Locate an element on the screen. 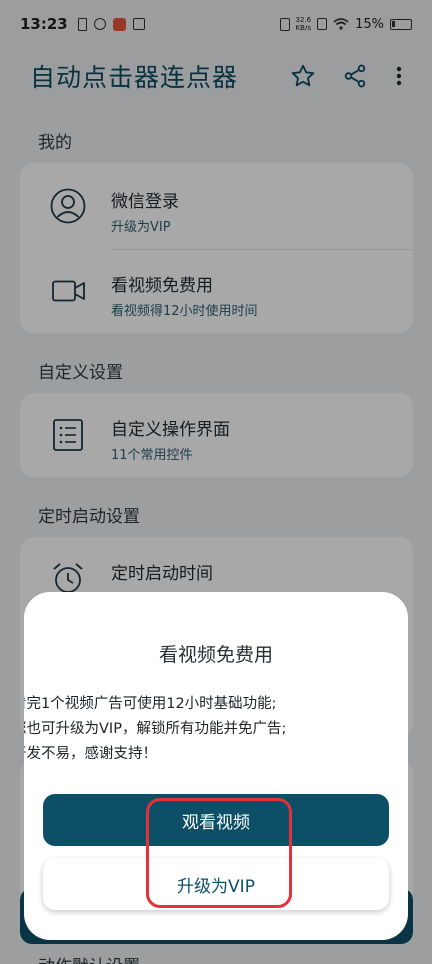 Image resolution: width=432 pixels, height=964 pixels. highlight-box is located at coordinates (219, 853).